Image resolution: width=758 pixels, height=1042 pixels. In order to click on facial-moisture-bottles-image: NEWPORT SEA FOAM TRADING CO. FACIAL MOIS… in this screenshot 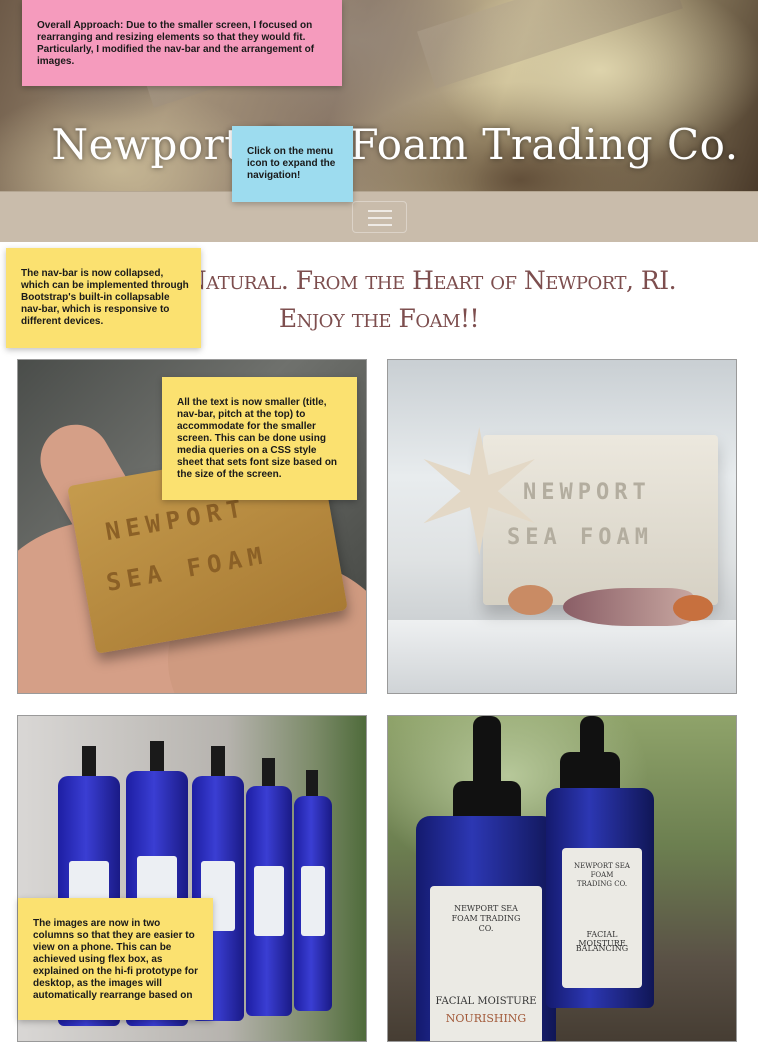, I will do `click(562, 878)`.